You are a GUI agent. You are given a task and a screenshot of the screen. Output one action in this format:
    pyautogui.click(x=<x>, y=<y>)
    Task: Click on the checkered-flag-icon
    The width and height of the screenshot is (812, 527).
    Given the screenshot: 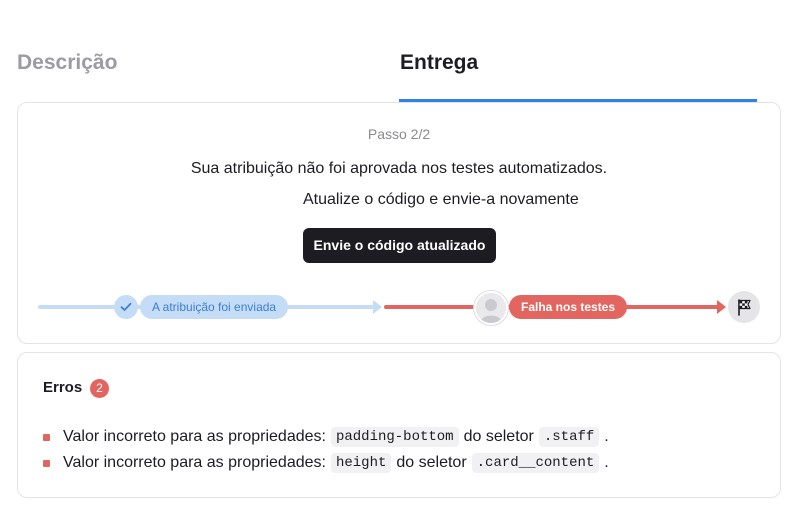 What is the action you would take?
    pyautogui.click(x=744, y=307)
    